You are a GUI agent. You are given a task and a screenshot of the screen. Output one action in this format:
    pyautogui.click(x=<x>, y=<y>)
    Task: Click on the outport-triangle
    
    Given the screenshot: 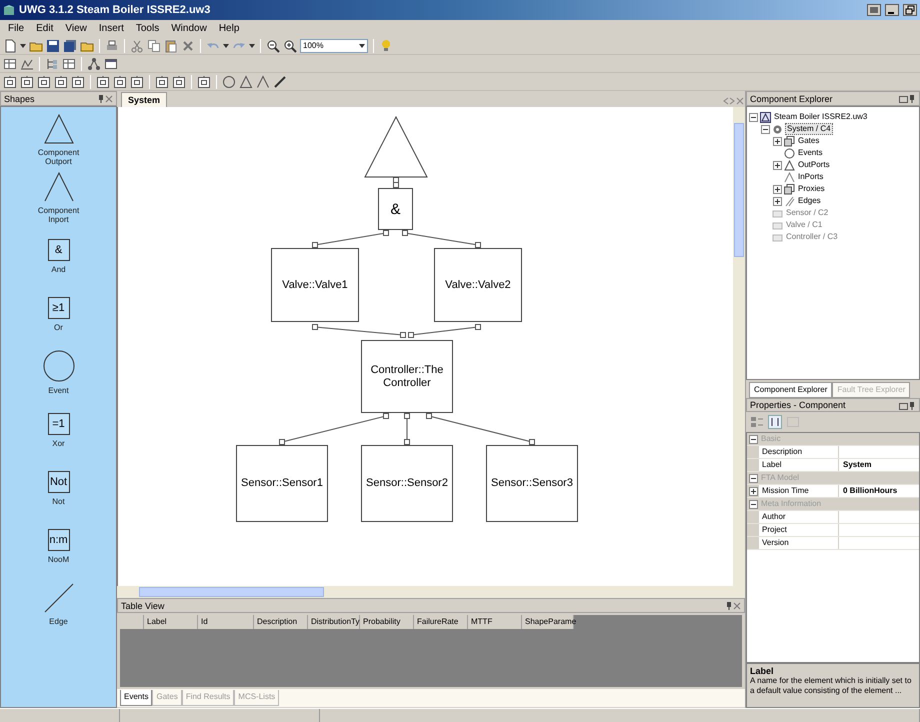 What is the action you would take?
    pyautogui.click(x=396, y=147)
    